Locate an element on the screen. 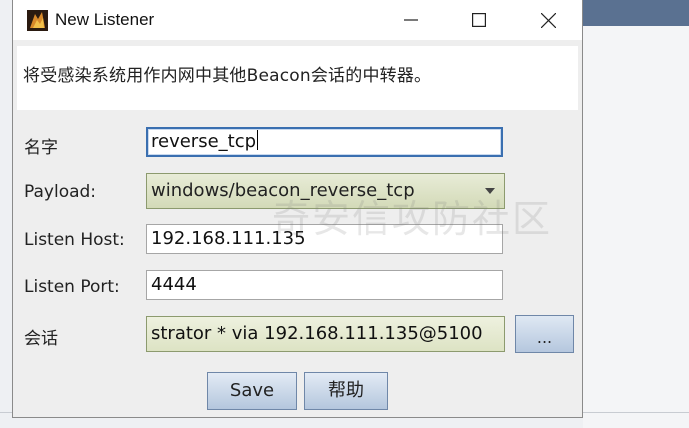  background-app-header is located at coordinates (636, 13).